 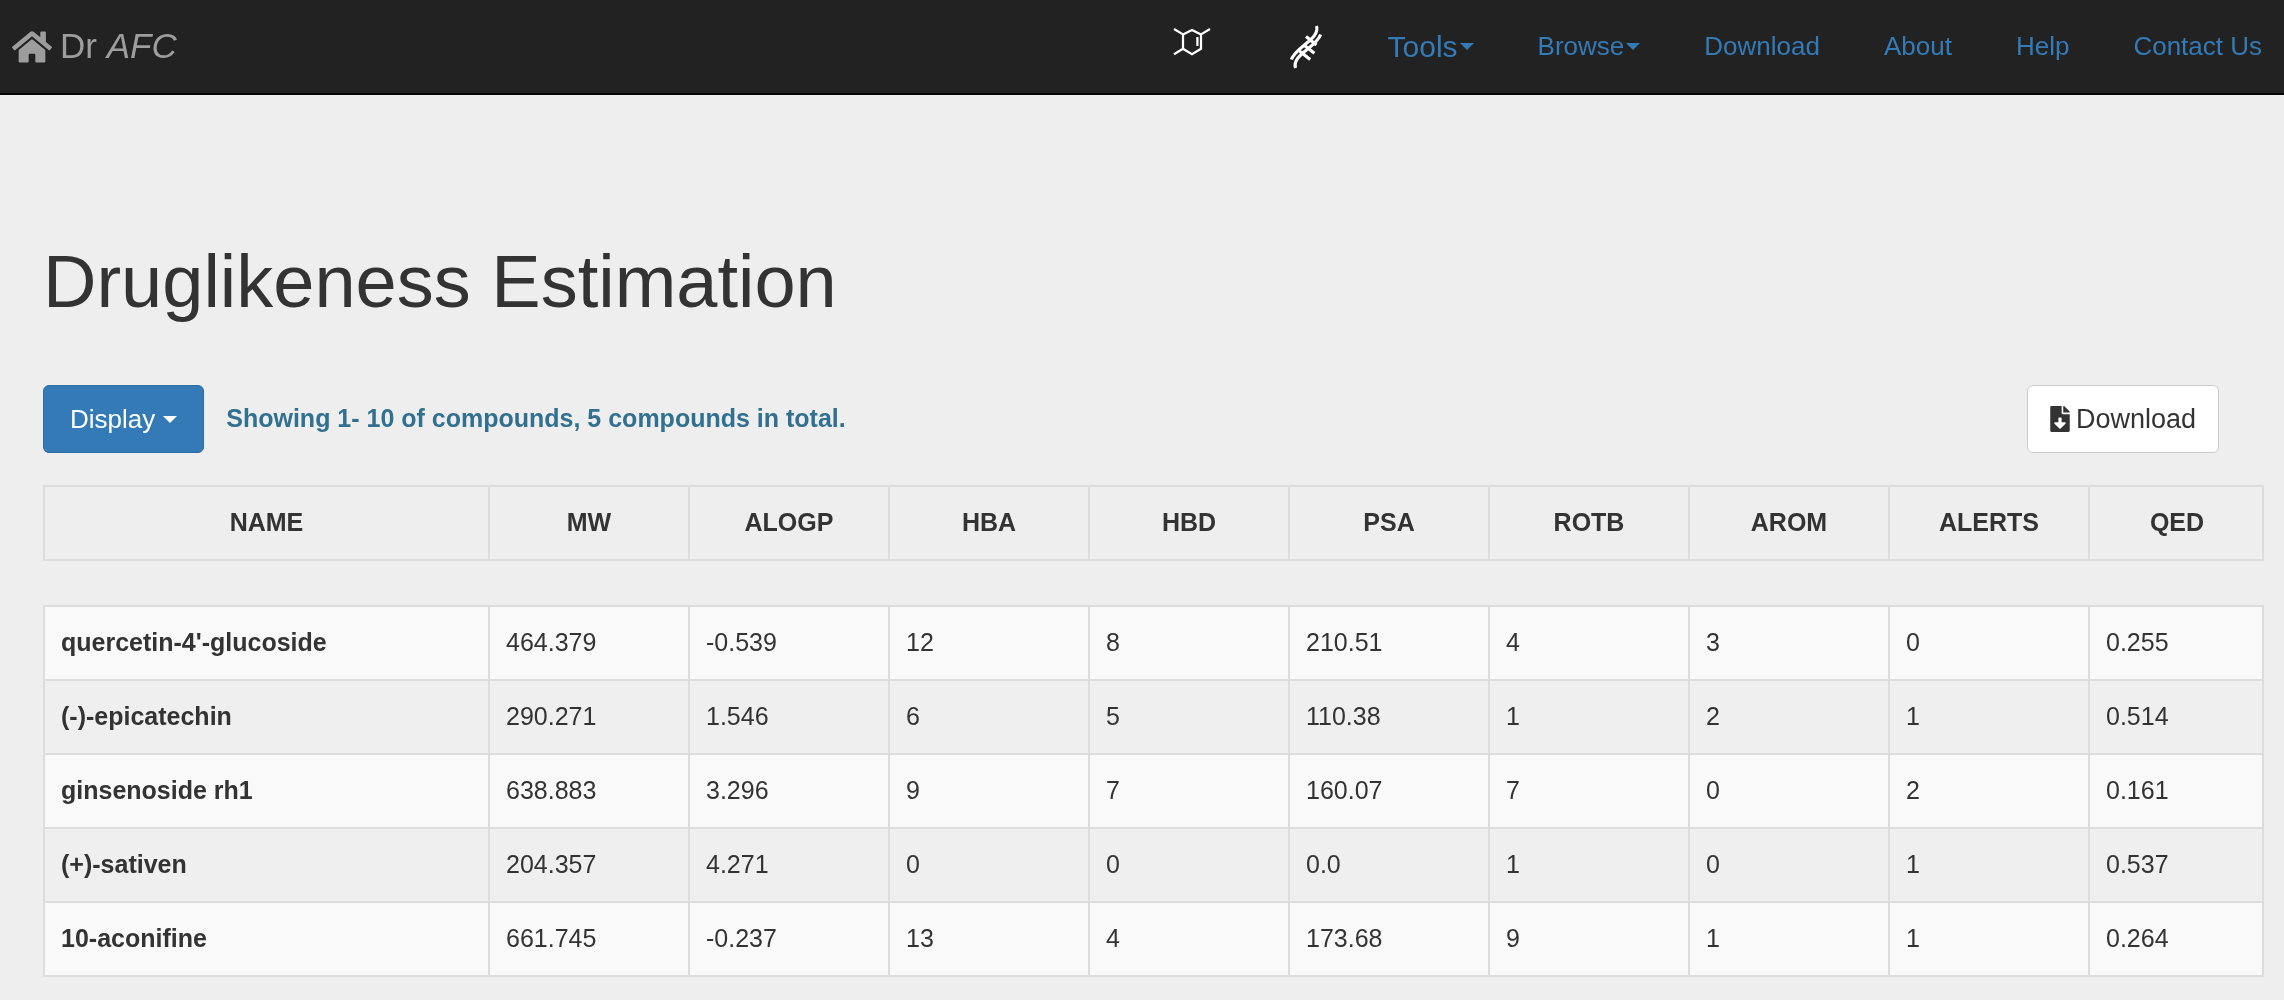 I want to click on table-cell-text: ginsenoside rh1, so click(x=157, y=791).